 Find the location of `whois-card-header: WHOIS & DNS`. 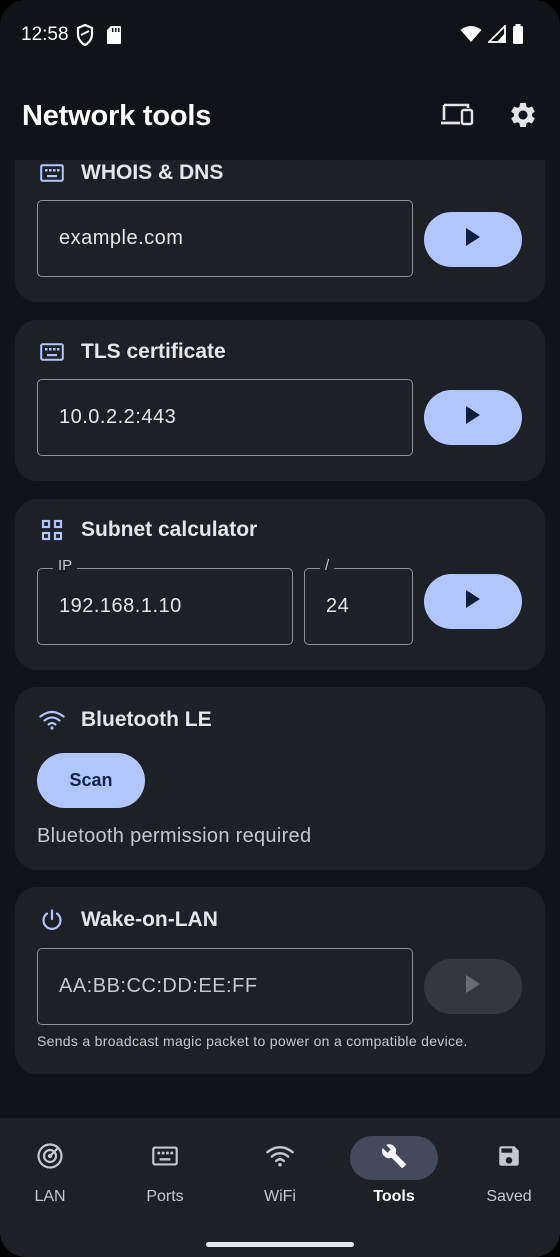

whois-card-header: WHOIS & DNS is located at coordinates (131, 173).